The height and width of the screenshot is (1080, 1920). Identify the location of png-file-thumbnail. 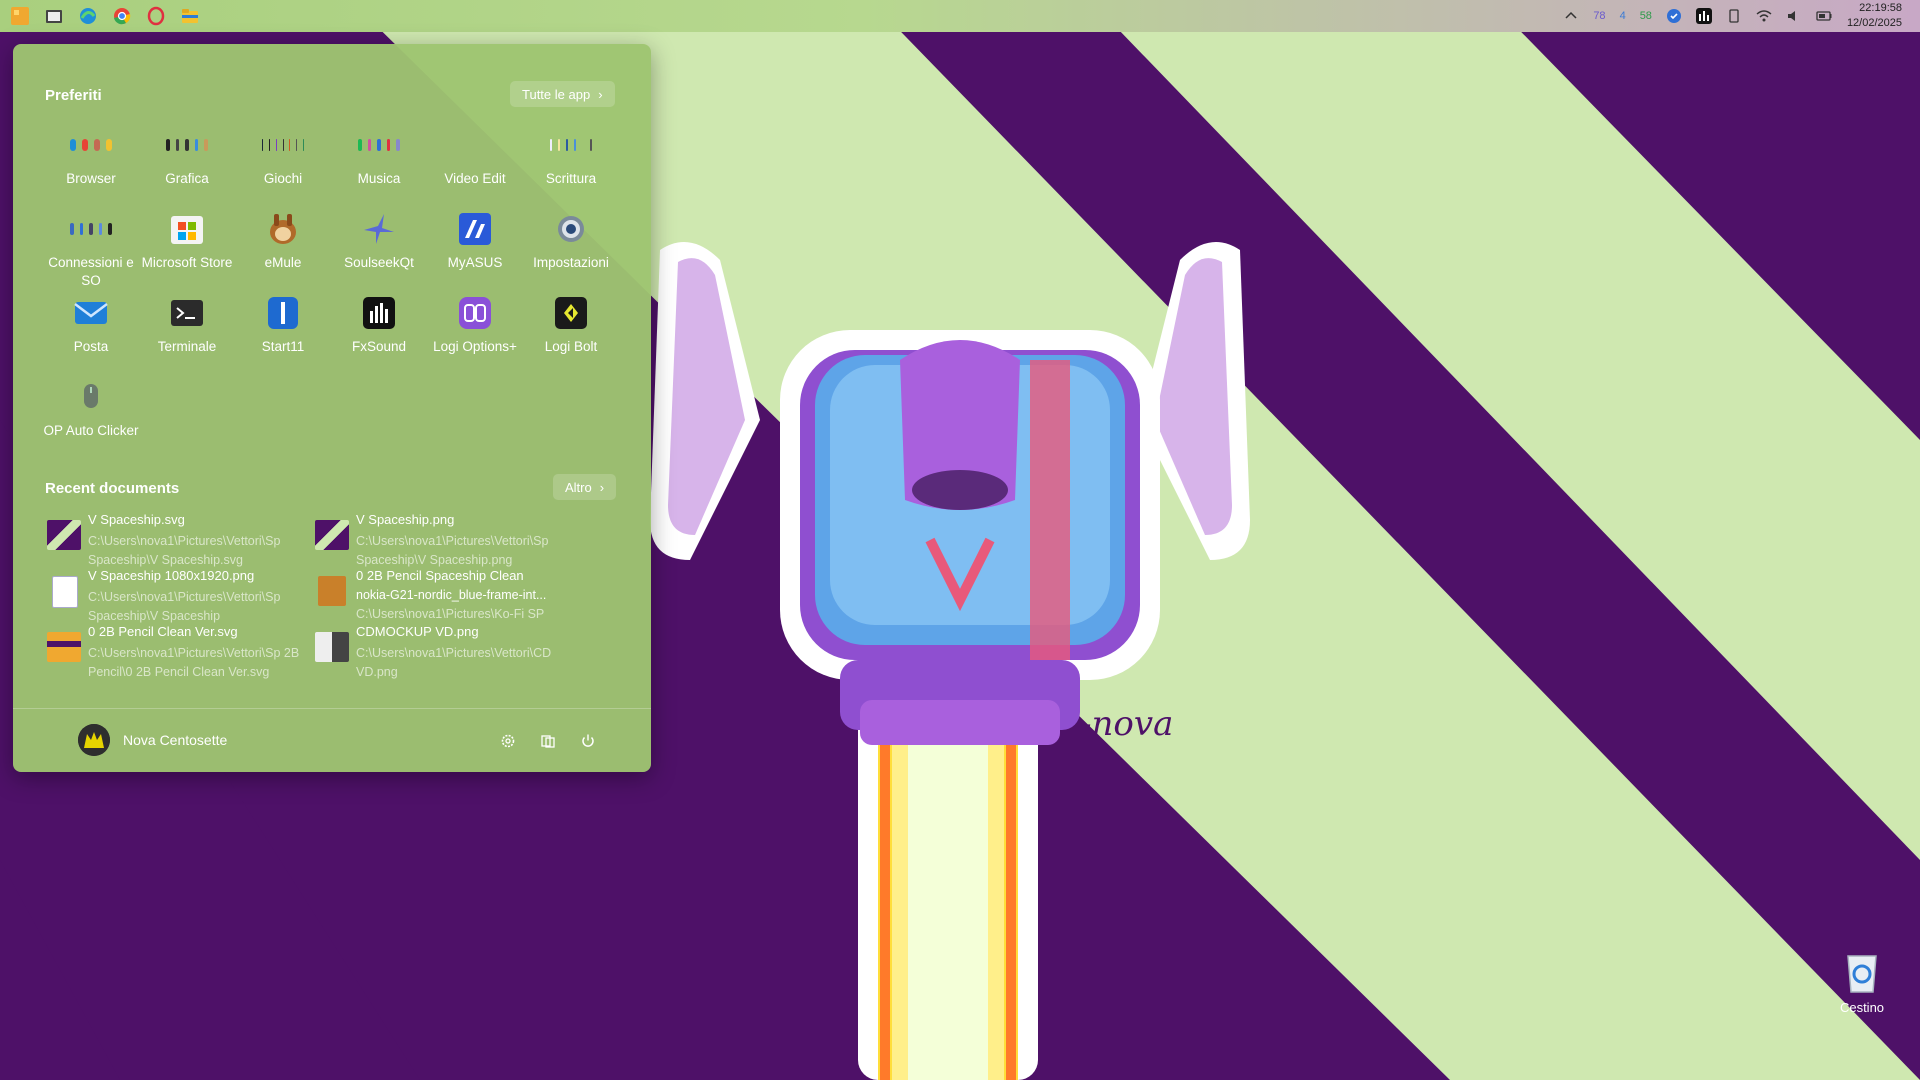
(332, 535).